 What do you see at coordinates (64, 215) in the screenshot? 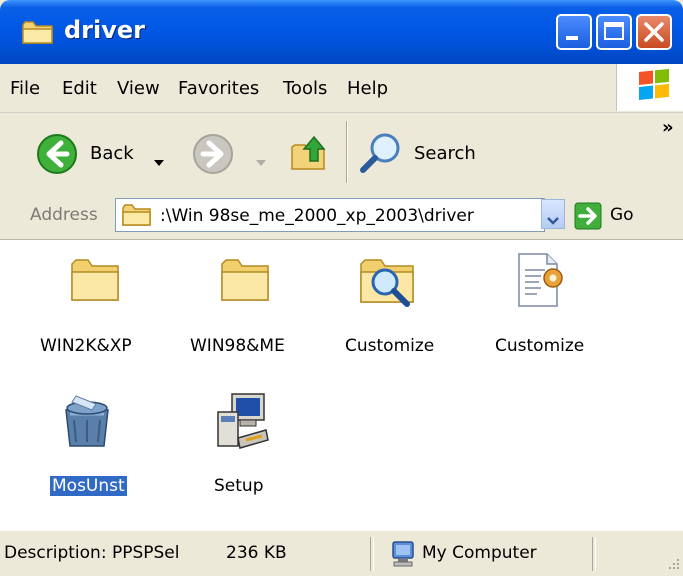
I see `address-label: Address` at bounding box center [64, 215].